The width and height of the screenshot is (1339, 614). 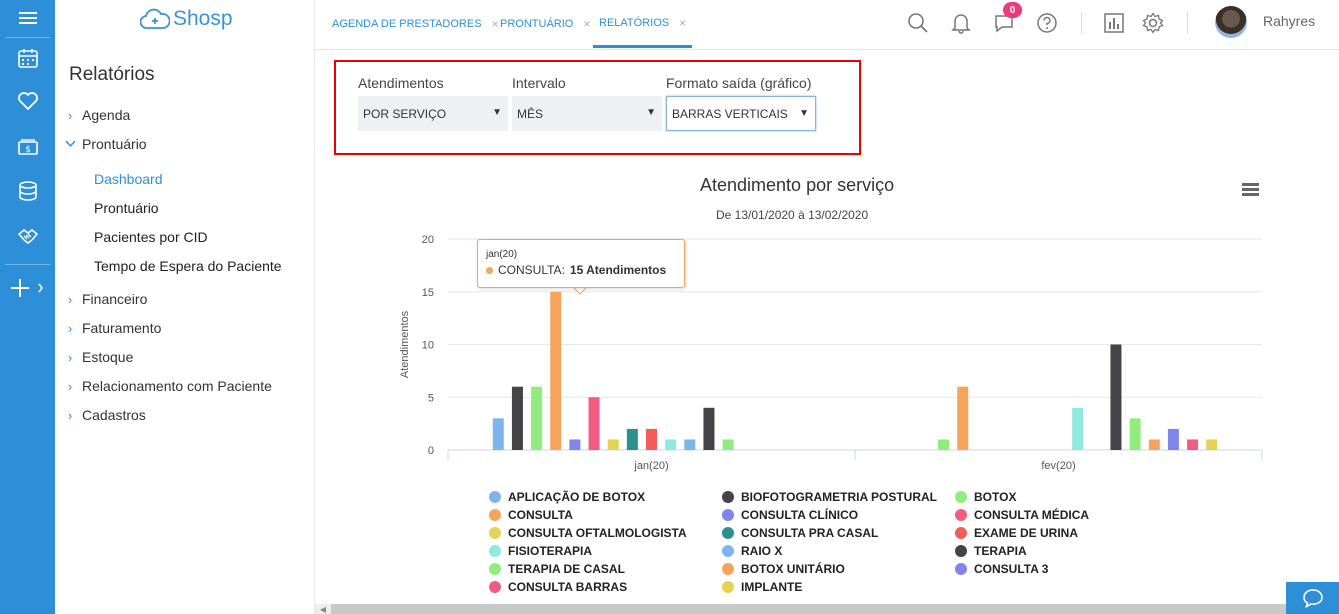 I want to click on legend-label: CONSULTA MÉDICA, so click(x=1032, y=515).